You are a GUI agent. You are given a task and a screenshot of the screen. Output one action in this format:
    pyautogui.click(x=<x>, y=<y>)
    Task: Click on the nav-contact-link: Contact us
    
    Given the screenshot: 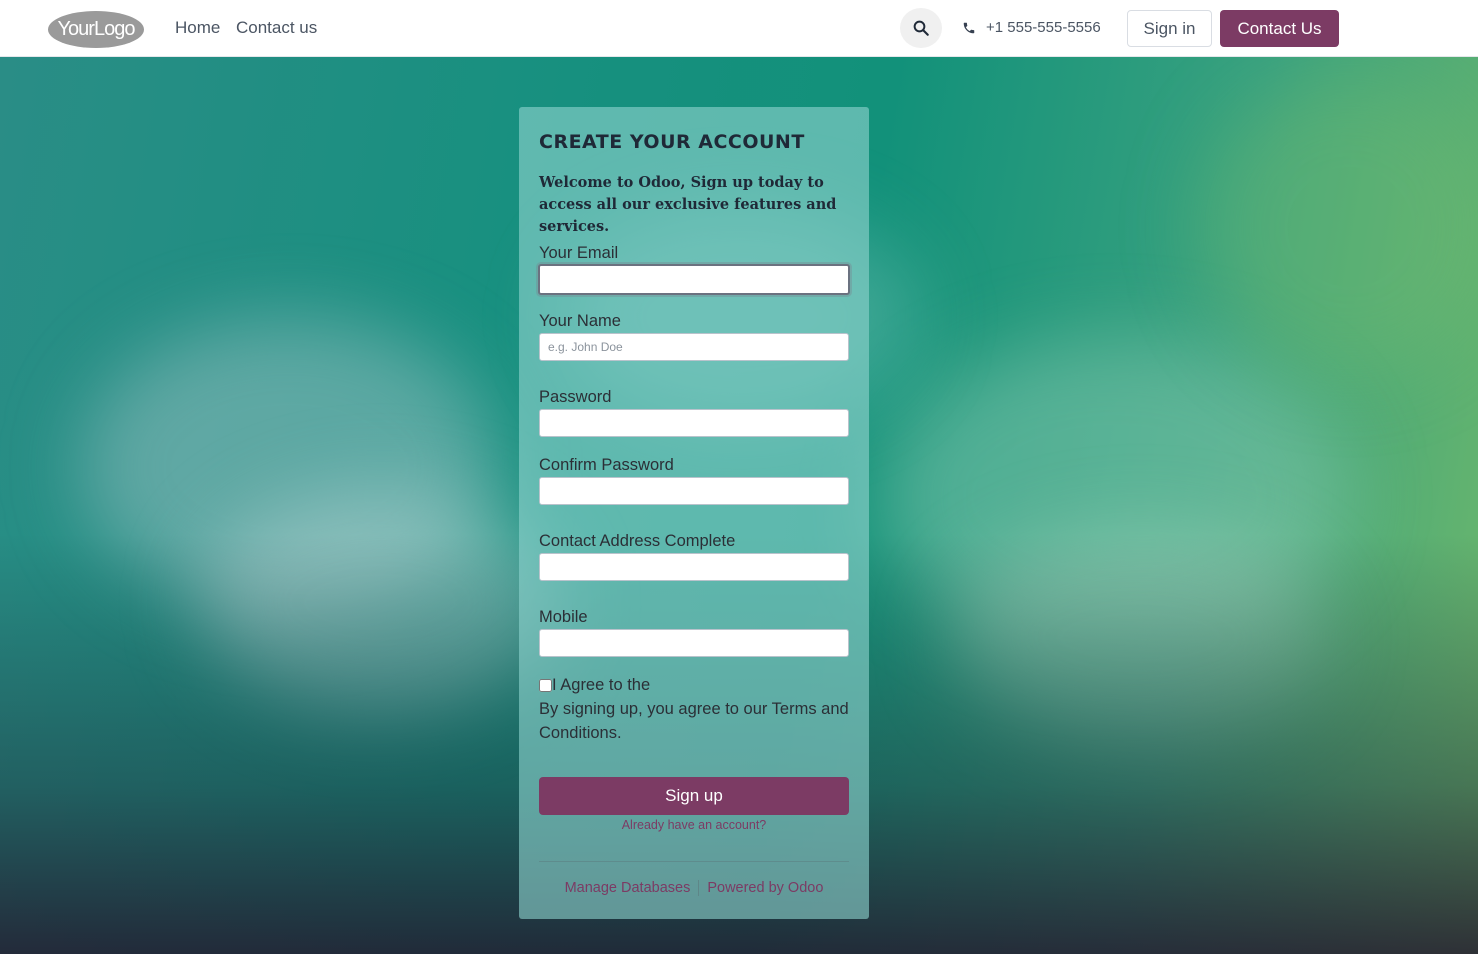 What is the action you would take?
    pyautogui.click(x=276, y=28)
    